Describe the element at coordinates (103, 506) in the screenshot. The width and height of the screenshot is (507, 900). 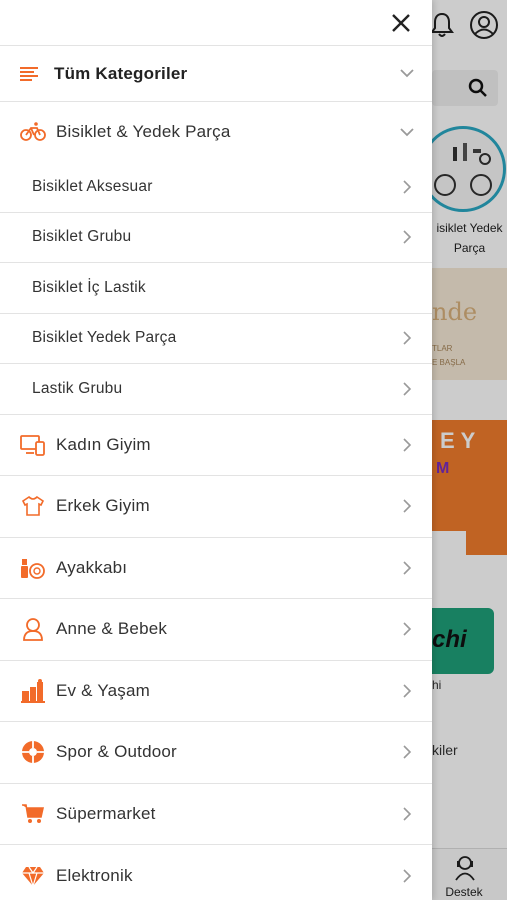
I see `category-label: Erkek Giyim` at that location.